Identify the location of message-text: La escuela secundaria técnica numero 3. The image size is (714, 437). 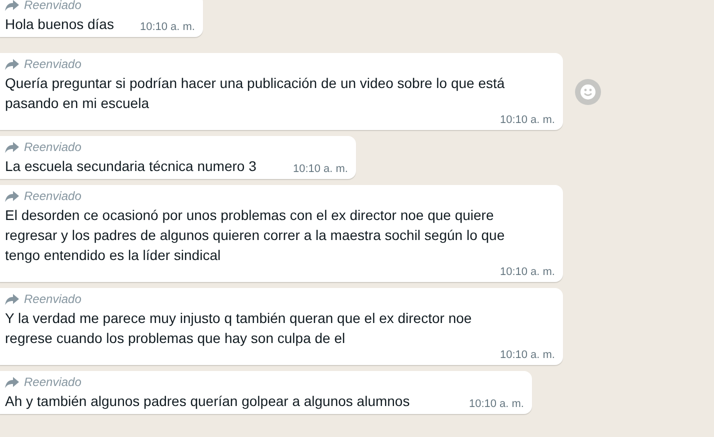
(130, 166).